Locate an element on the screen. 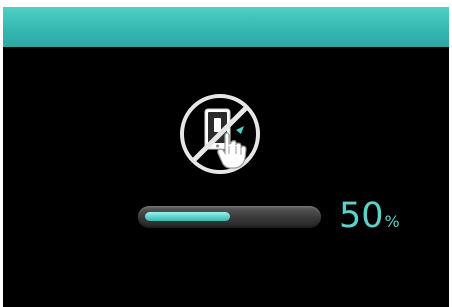 This screenshot has height=307, width=452. progress-percent-label: 50% is located at coordinates (369, 216).